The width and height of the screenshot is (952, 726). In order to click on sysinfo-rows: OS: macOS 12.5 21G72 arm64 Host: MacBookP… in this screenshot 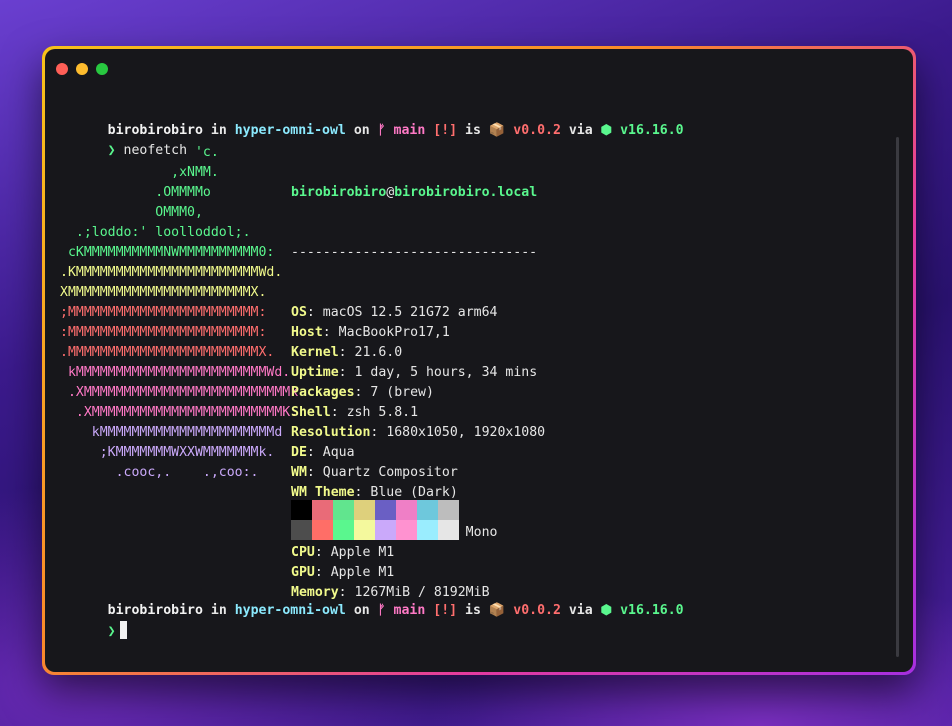, I will do `click(418, 451)`.